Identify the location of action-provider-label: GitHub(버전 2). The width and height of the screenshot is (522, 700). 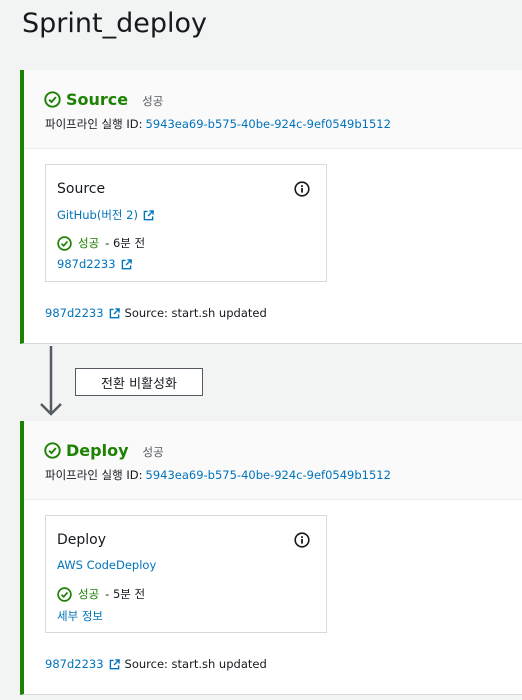
(97, 215).